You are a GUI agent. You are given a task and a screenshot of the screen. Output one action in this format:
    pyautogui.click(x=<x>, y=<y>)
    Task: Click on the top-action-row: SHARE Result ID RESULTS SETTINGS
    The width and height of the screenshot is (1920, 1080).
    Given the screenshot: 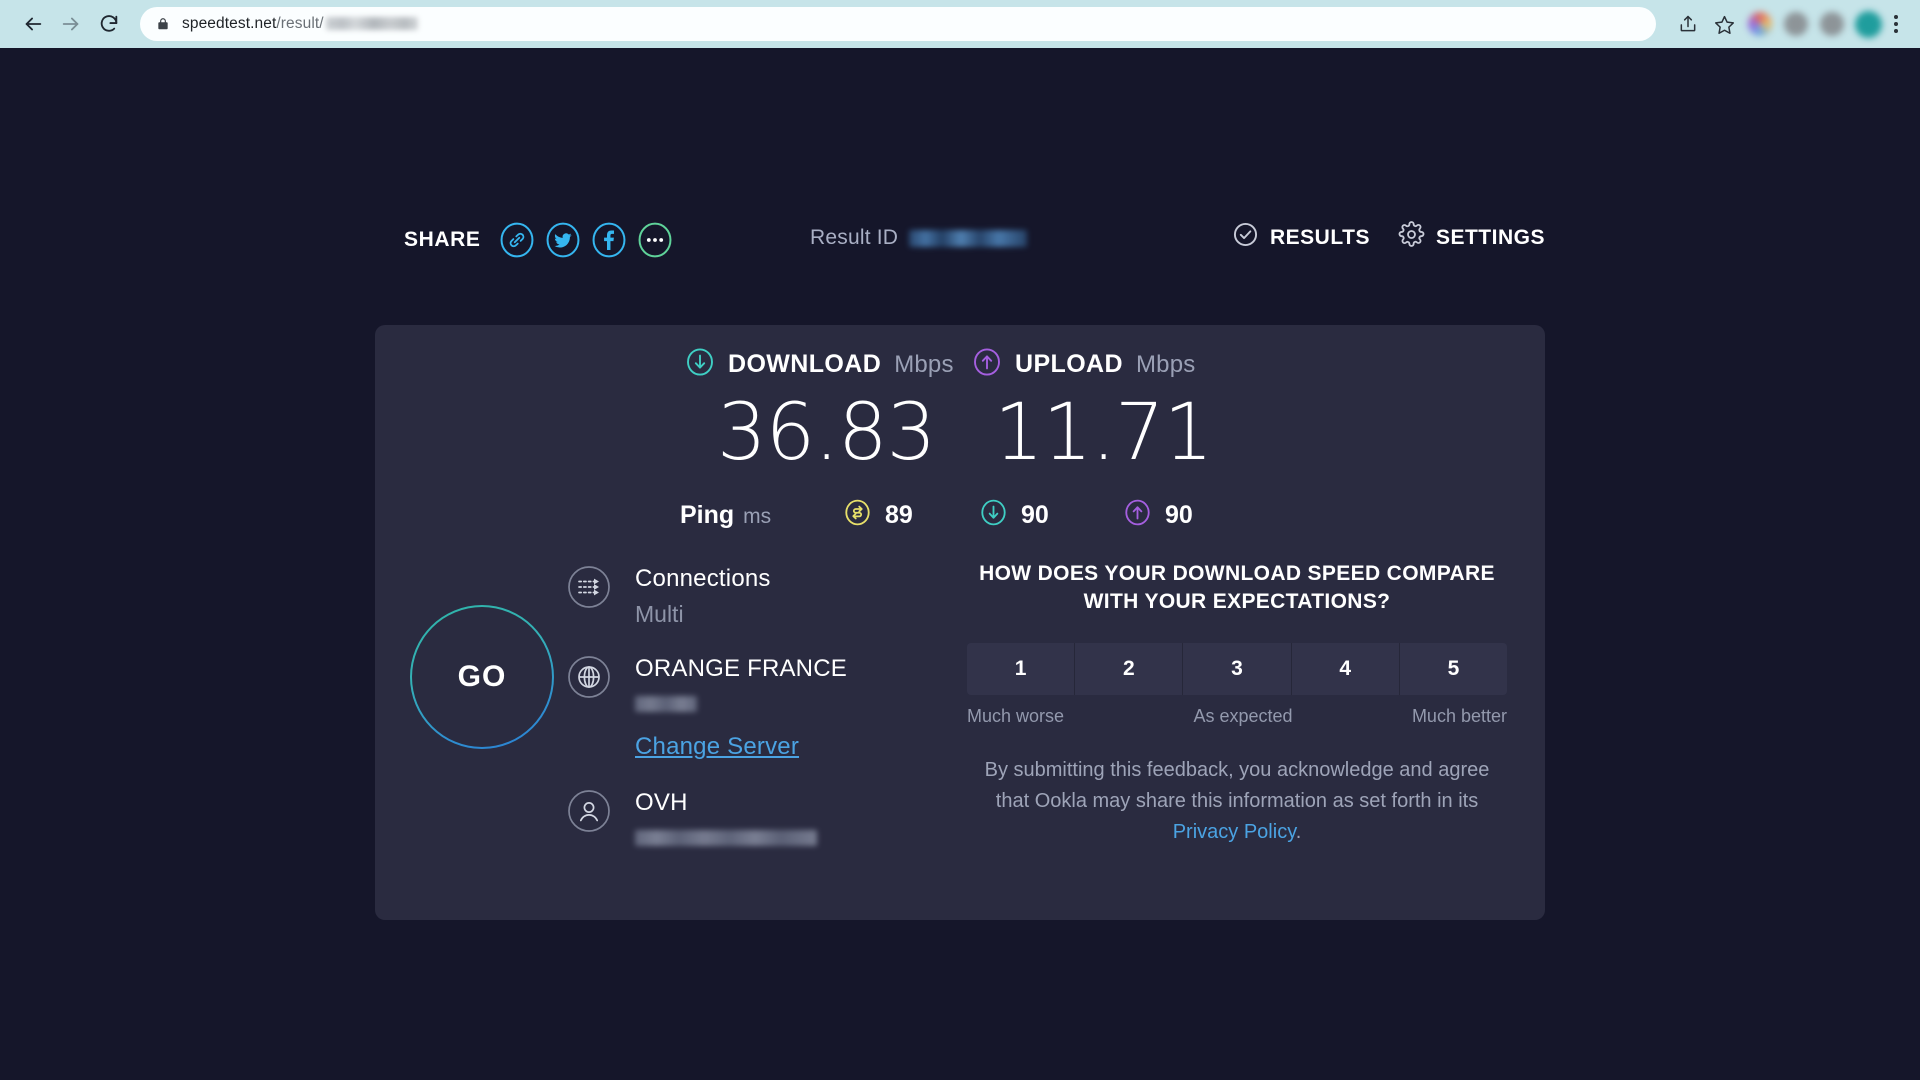 What is the action you would take?
    pyautogui.click(x=960, y=244)
    